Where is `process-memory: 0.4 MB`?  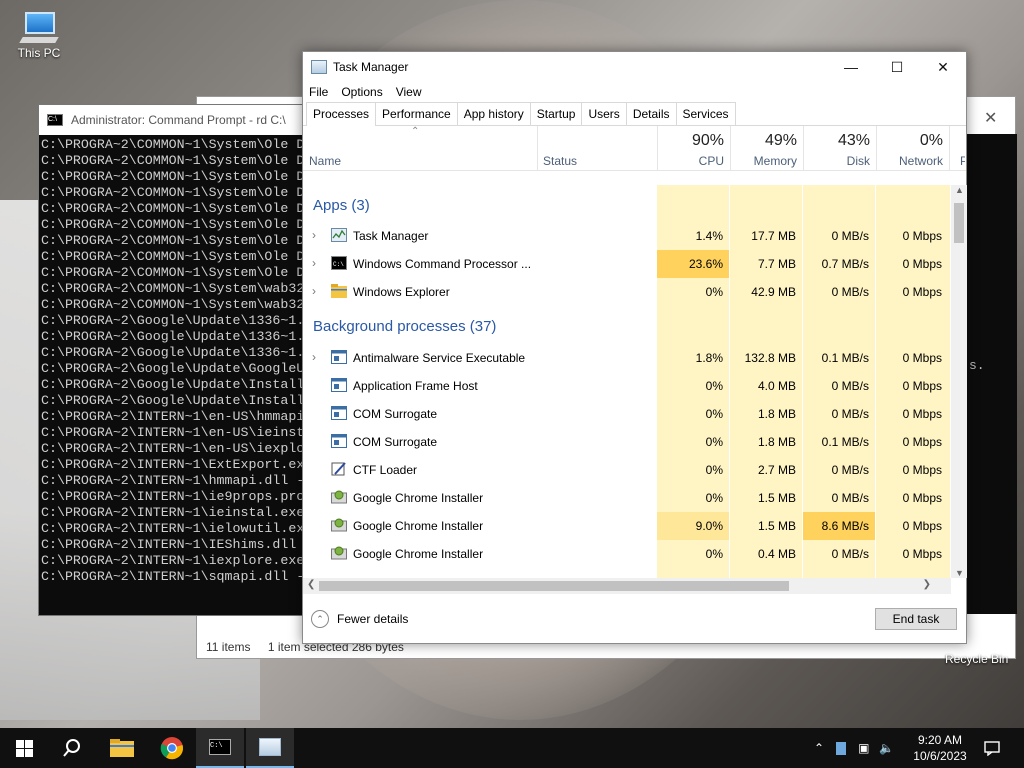
process-memory: 0.4 MB is located at coordinates (776, 554).